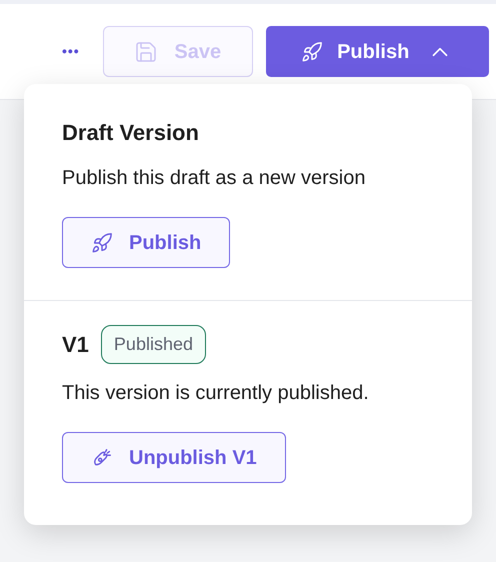 The image size is (496, 562). I want to click on unpublish-button: Unpublish V1, so click(174, 457).